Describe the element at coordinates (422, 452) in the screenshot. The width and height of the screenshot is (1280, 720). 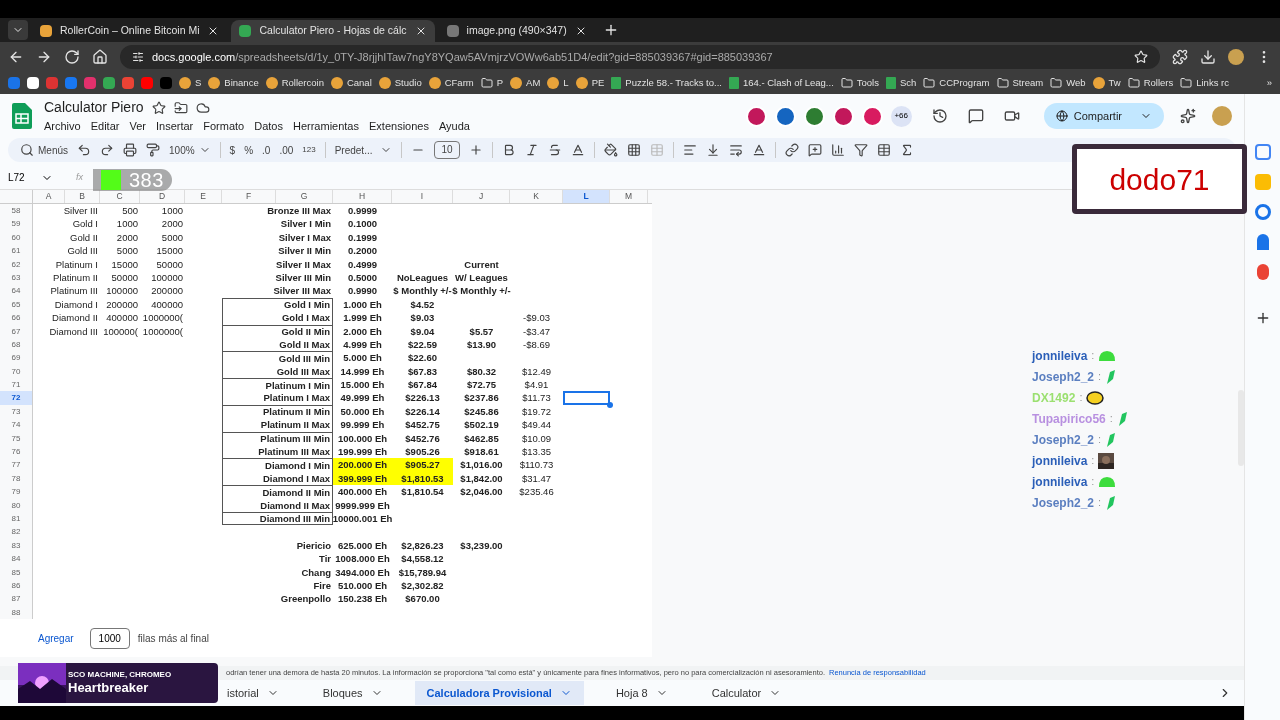
I see `table-cell: $905.26` at that location.